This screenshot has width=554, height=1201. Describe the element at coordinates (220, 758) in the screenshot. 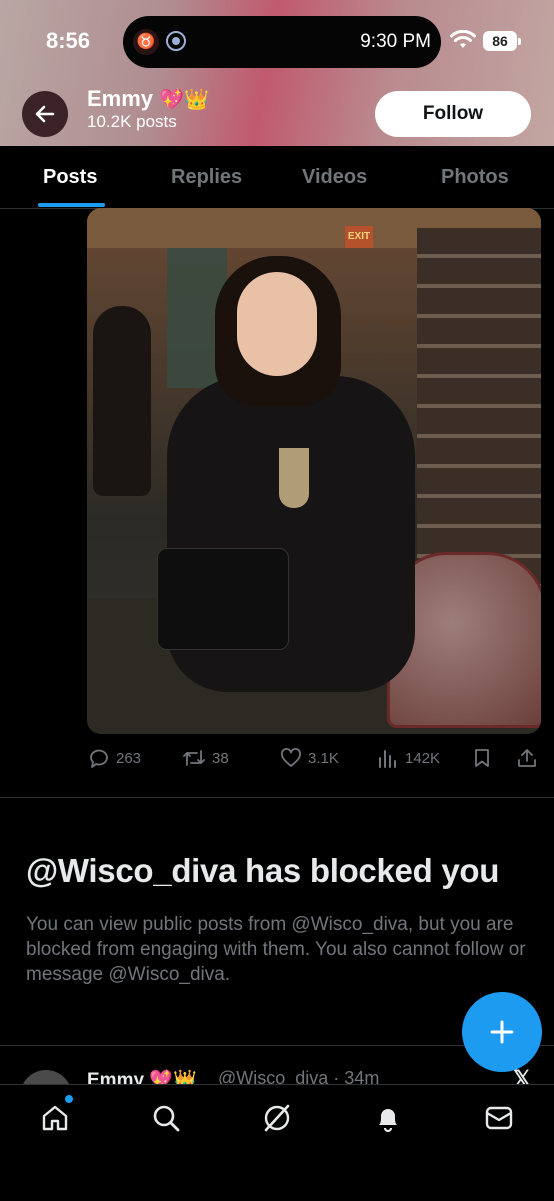

I see `repost-count: 38` at that location.